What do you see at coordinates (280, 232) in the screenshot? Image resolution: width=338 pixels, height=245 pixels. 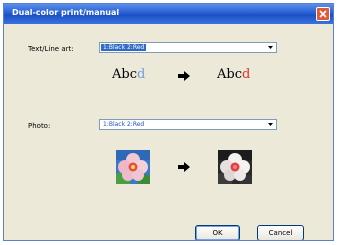 I see `cancel-button: Cancel` at bounding box center [280, 232].